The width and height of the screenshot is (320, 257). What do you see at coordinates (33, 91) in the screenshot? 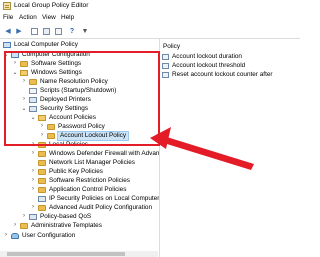
I see `scripts-icon` at bounding box center [33, 91].